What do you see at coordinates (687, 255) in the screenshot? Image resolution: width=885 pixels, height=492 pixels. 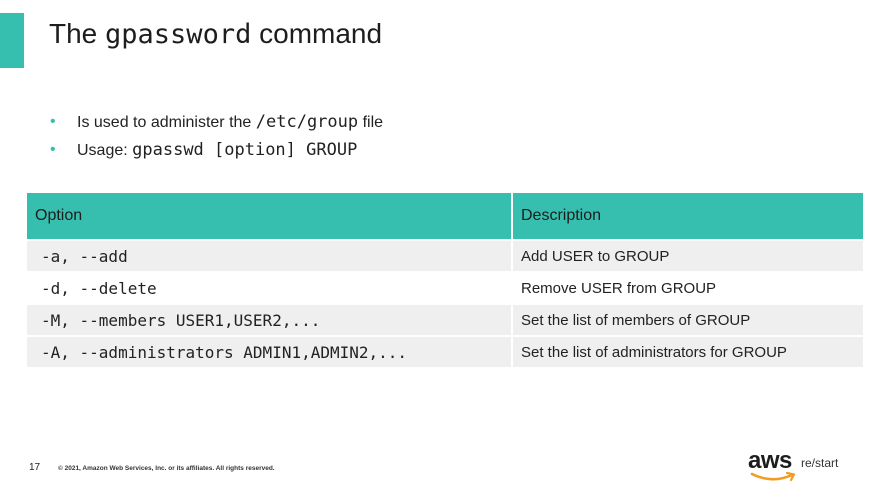 I see `description-cell: Add USER to GROUP` at bounding box center [687, 255].